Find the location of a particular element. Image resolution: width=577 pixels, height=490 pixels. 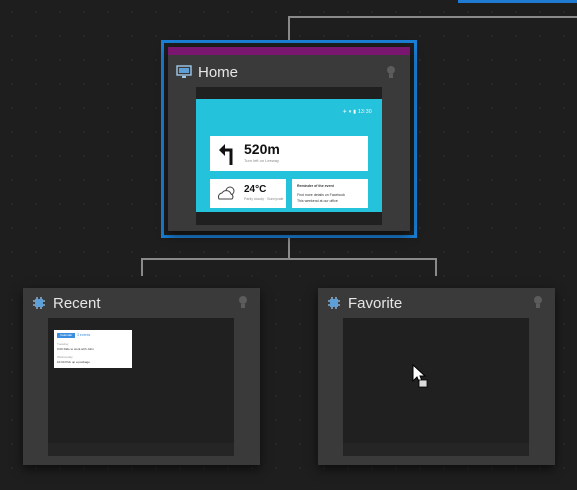

navigation-tile: 520m Turn left on Leeway is located at coordinates (289, 153).